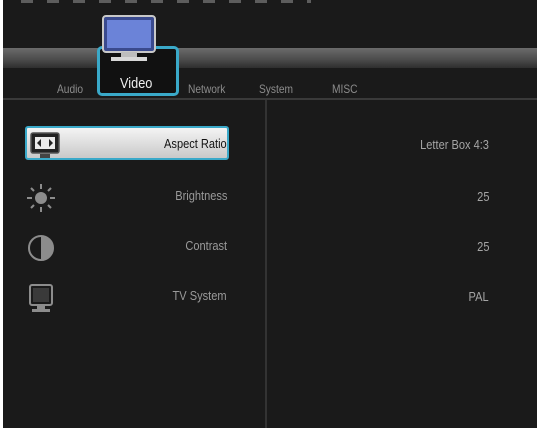 Image resolution: width=540 pixels, height=431 pixels. What do you see at coordinates (206, 89) in the screenshot?
I see `tab-network: Network` at bounding box center [206, 89].